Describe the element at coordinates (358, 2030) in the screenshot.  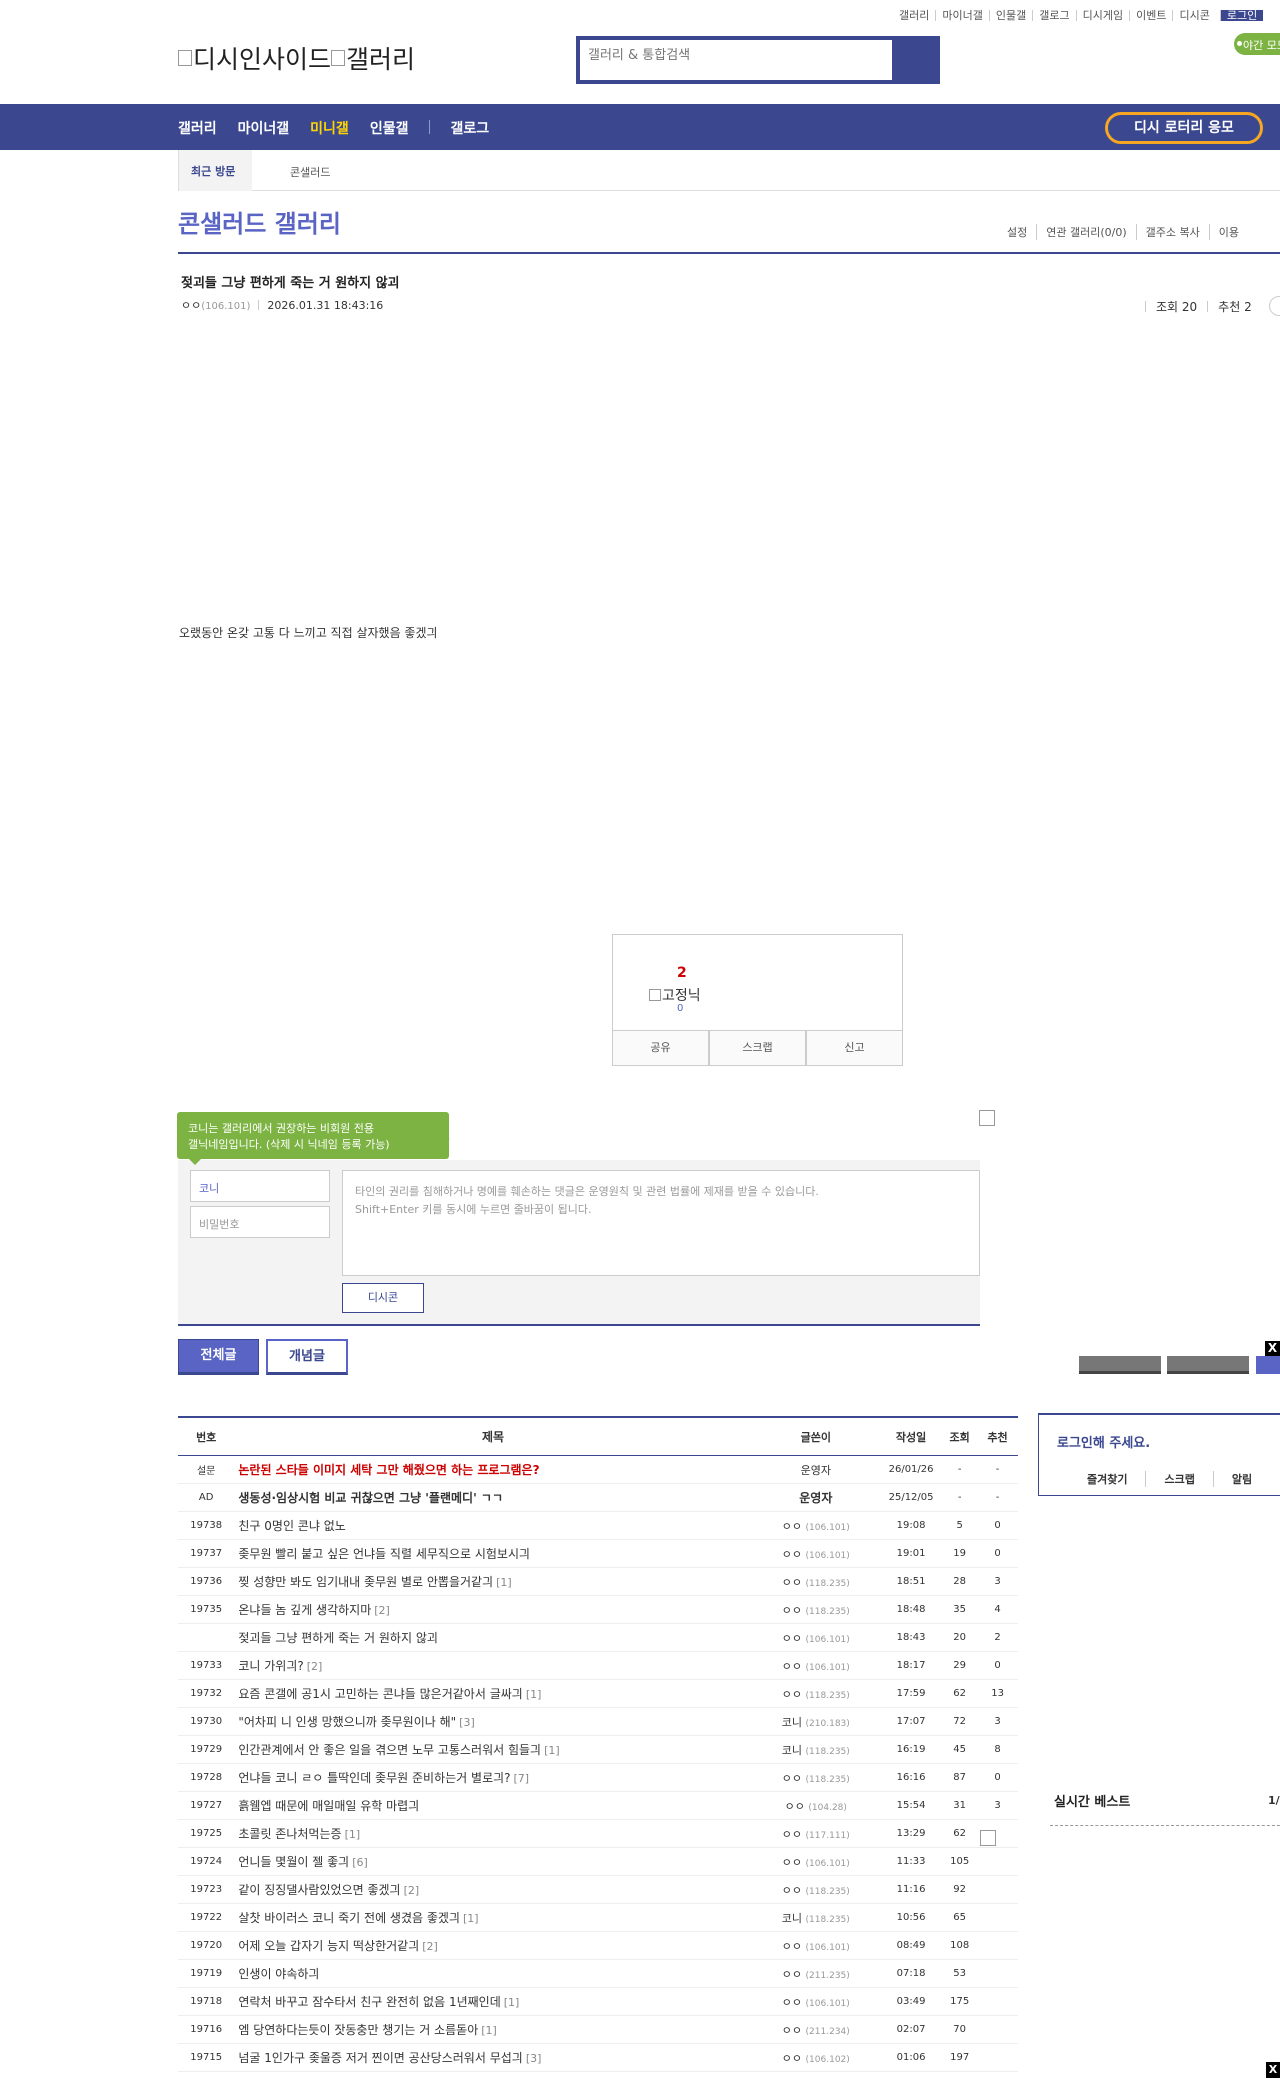
I see `post-title-text: 엠 당연하다는듯이 잣동충만 챙기는 거 소름돋아` at that location.